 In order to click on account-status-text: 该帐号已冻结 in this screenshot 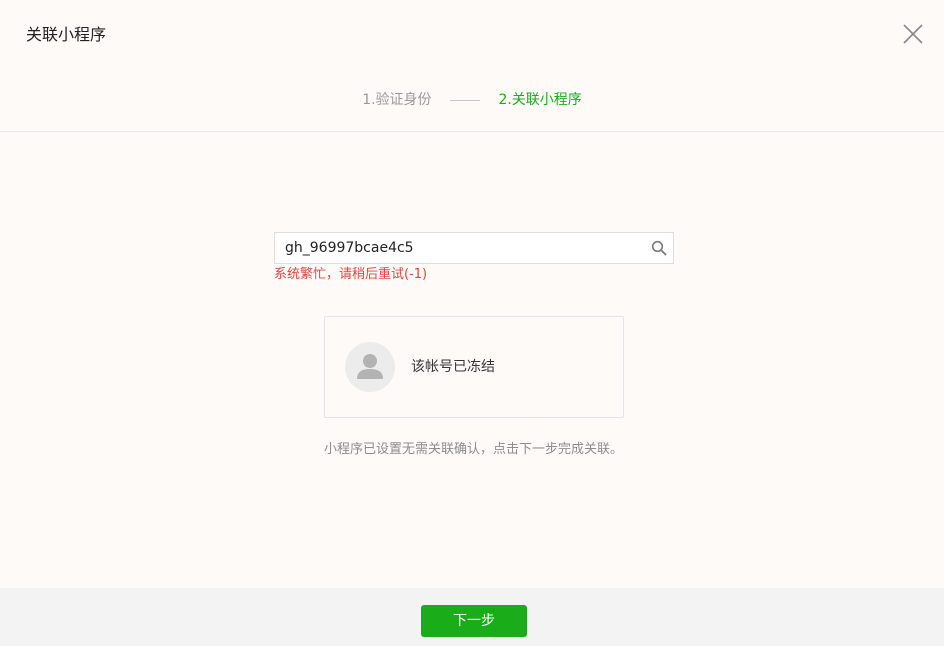, I will do `click(453, 367)`.